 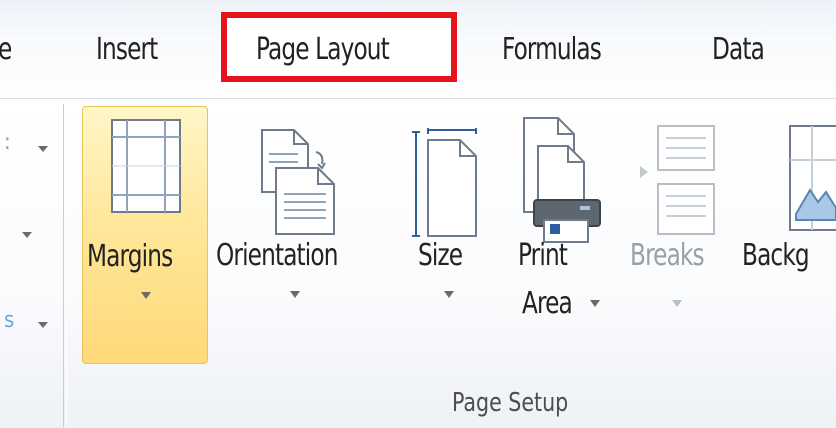 I want to click on orientation-icon, so click(x=298, y=182).